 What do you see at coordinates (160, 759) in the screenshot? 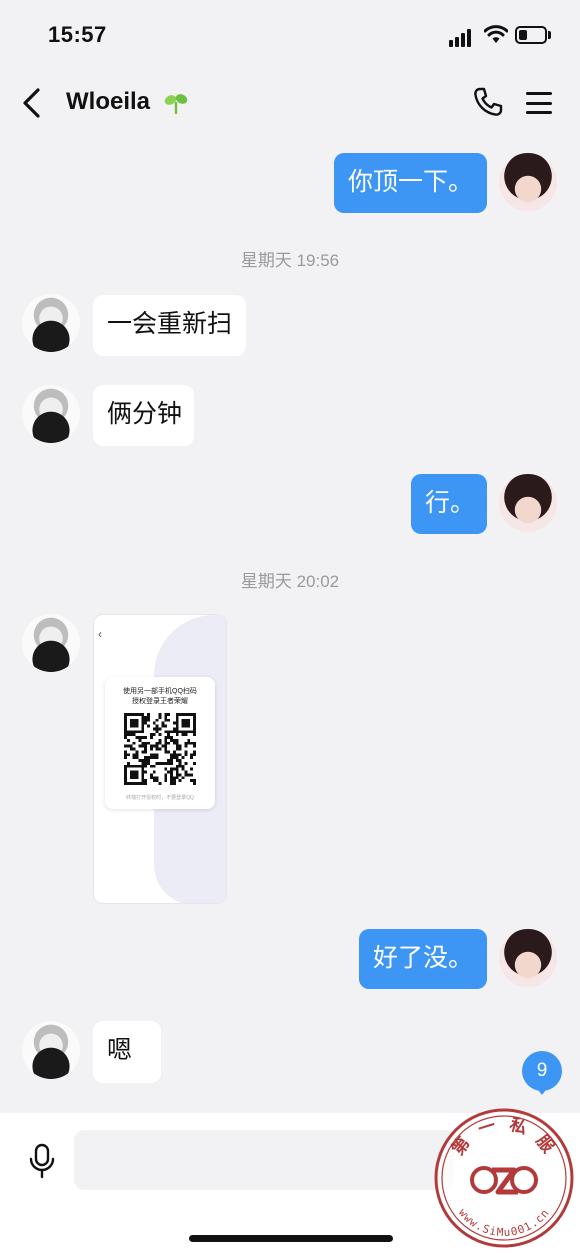
I see `image-message: ‹ 使用另一部手机QQ扫码 授权登录王者荣耀 终端打开授权时，不要登录QQ` at bounding box center [160, 759].